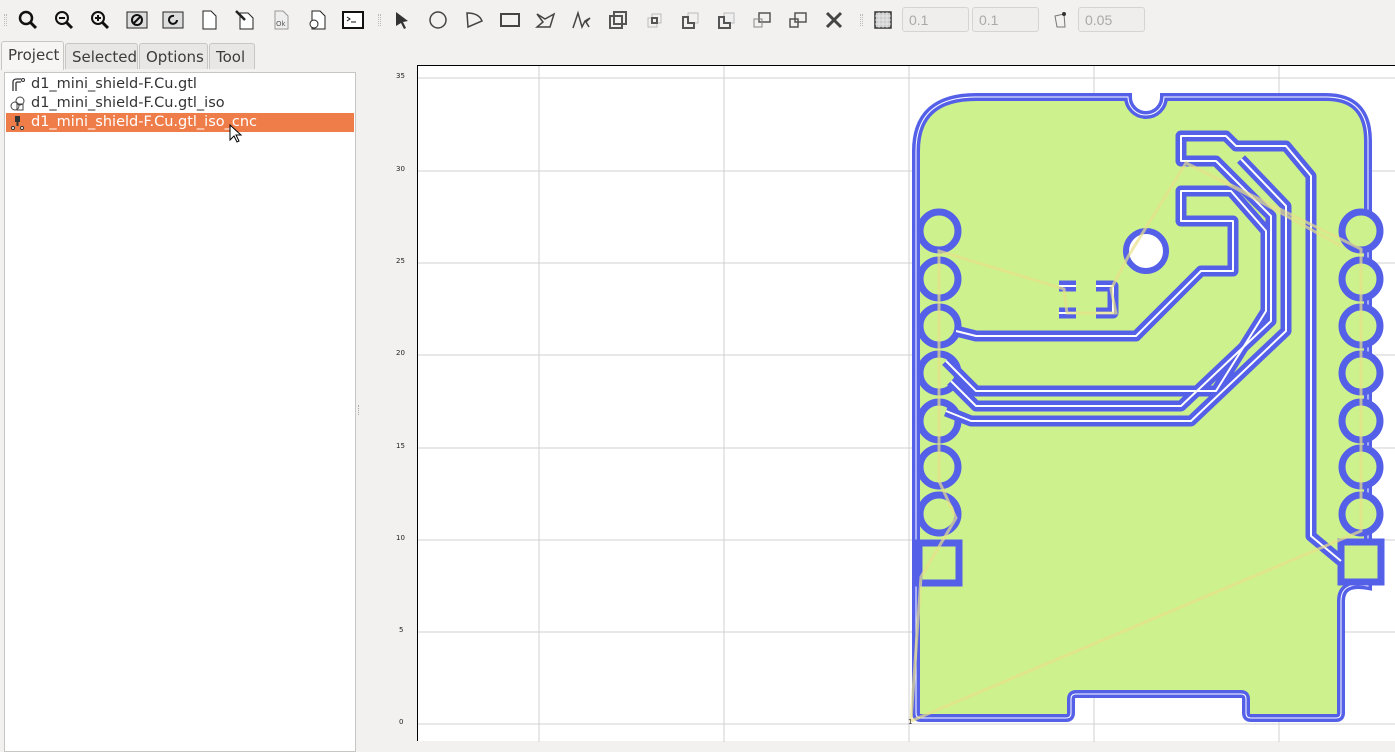 This screenshot has width=1395, height=752. What do you see at coordinates (1361, 562) in the screenshot?
I see `pad-square` at bounding box center [1361, 562].